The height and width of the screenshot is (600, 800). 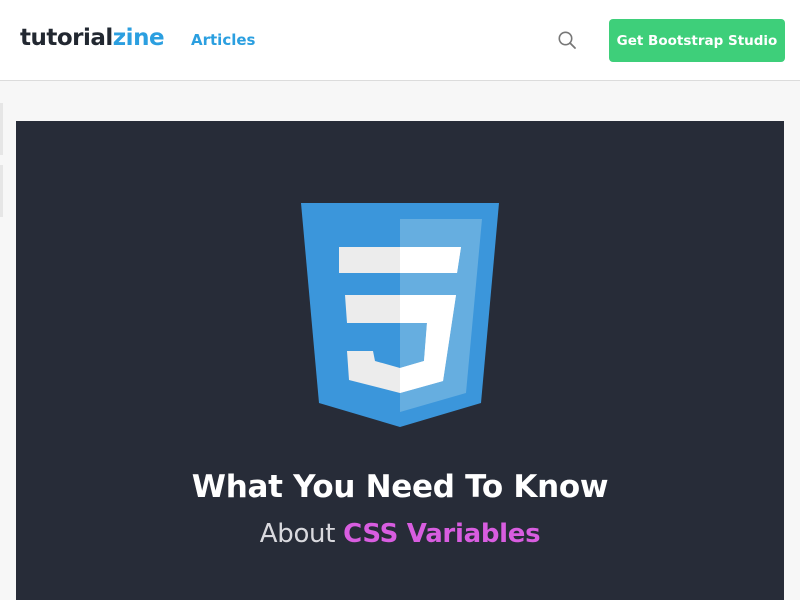 I want to click on search-icon, so click(x=567, y=40).